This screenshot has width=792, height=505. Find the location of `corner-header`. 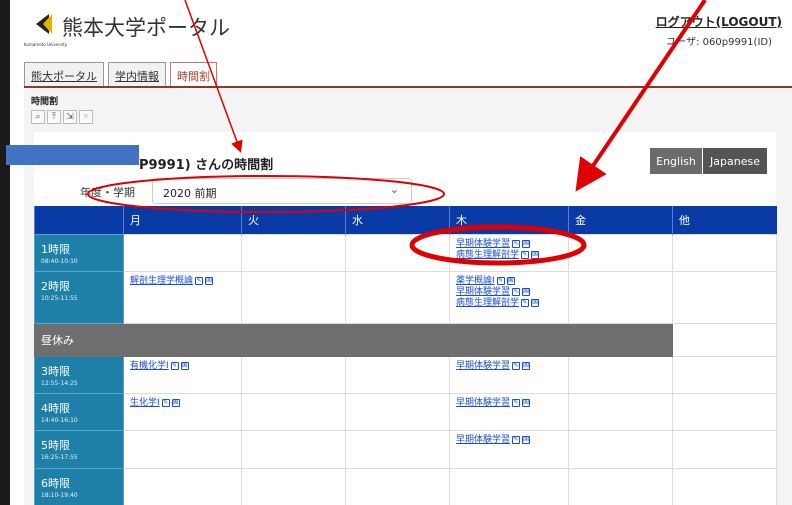

corner-header is located at coordinates (79, 220).